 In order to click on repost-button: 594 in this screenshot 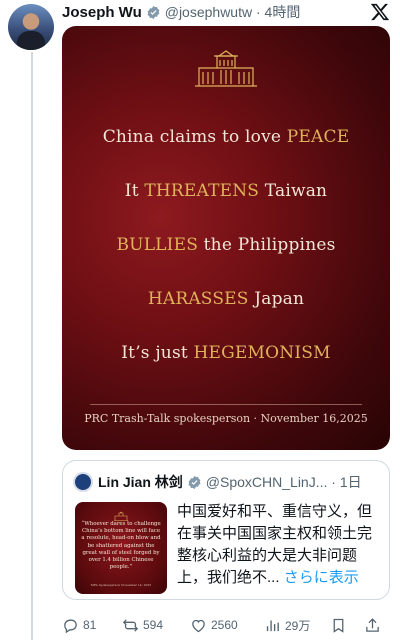, I will do `click(156, 625)`.